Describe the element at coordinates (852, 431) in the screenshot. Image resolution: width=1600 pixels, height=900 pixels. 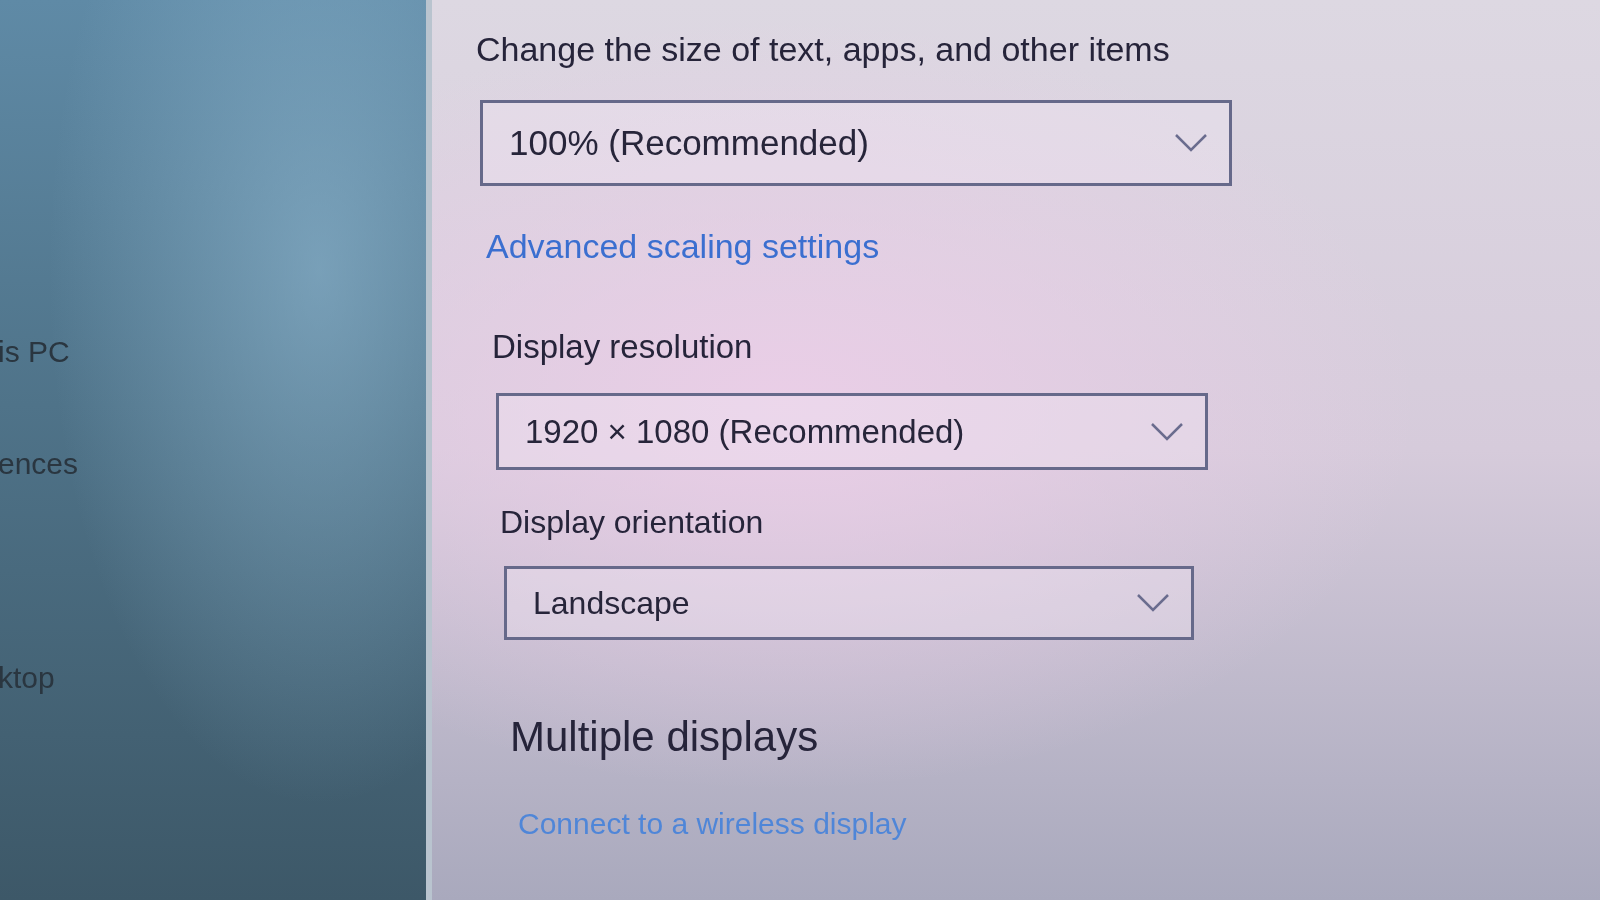
I see `resolution-dropdown: 1920 × 1080 (Recommended)` at that location.